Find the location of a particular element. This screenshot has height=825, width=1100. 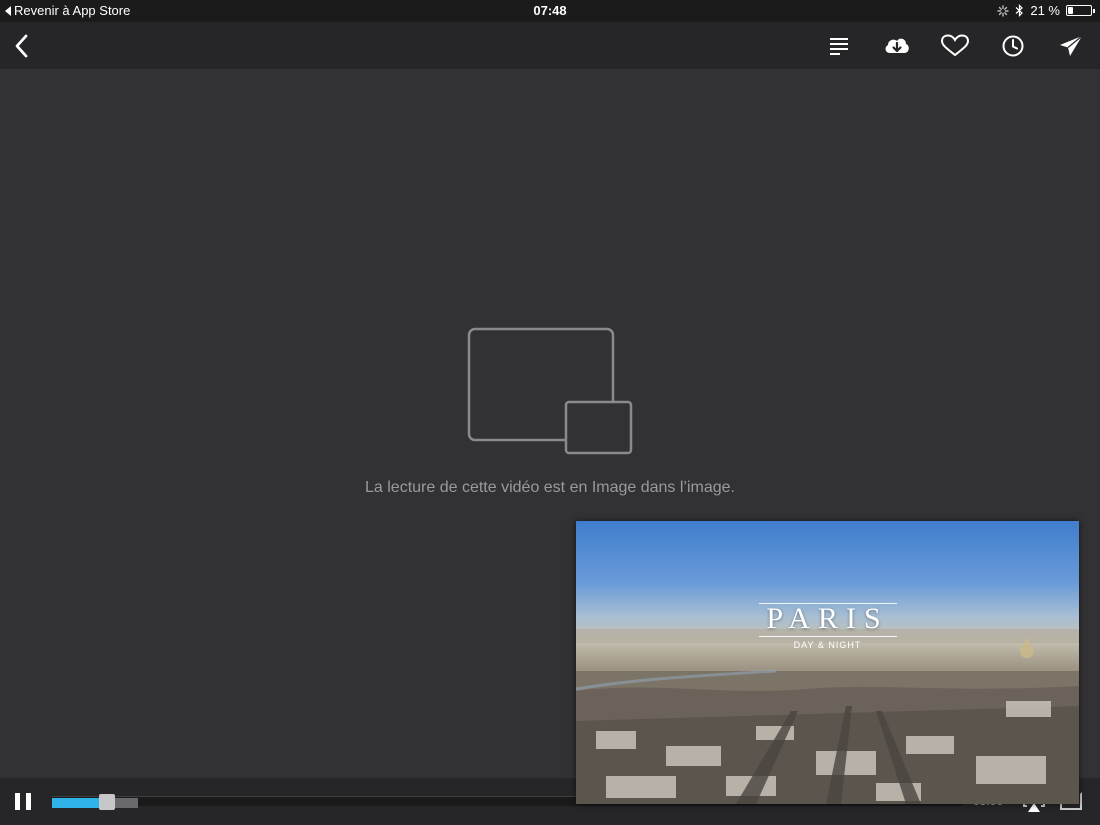

picture-in-picture-icon is located at coordinates (550, 391).